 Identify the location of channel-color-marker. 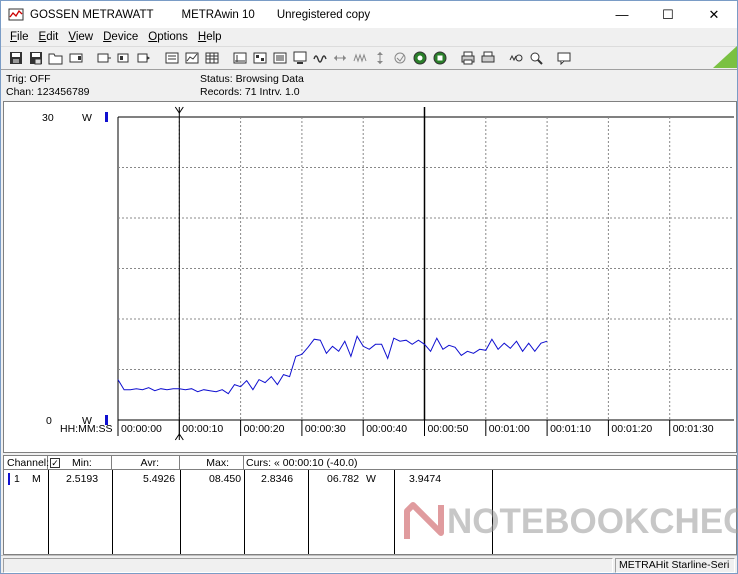
(9, 479).